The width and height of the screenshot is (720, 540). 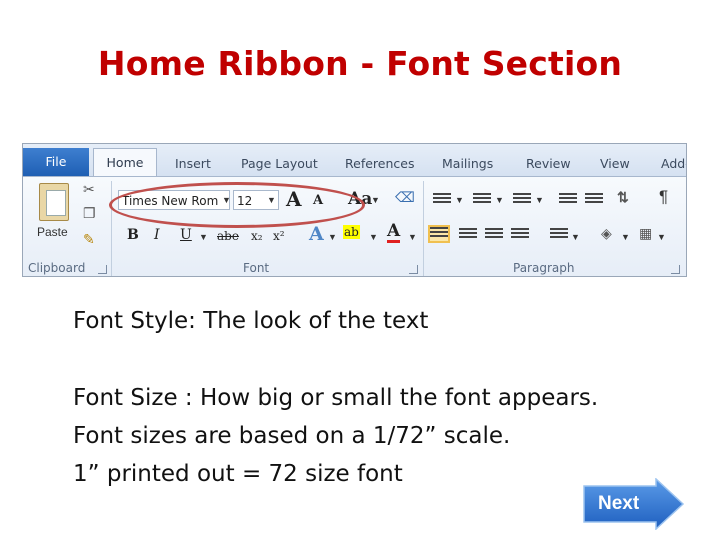 I want to click on paragraph-group-label: Paragraph, so click(x=544, y=268).